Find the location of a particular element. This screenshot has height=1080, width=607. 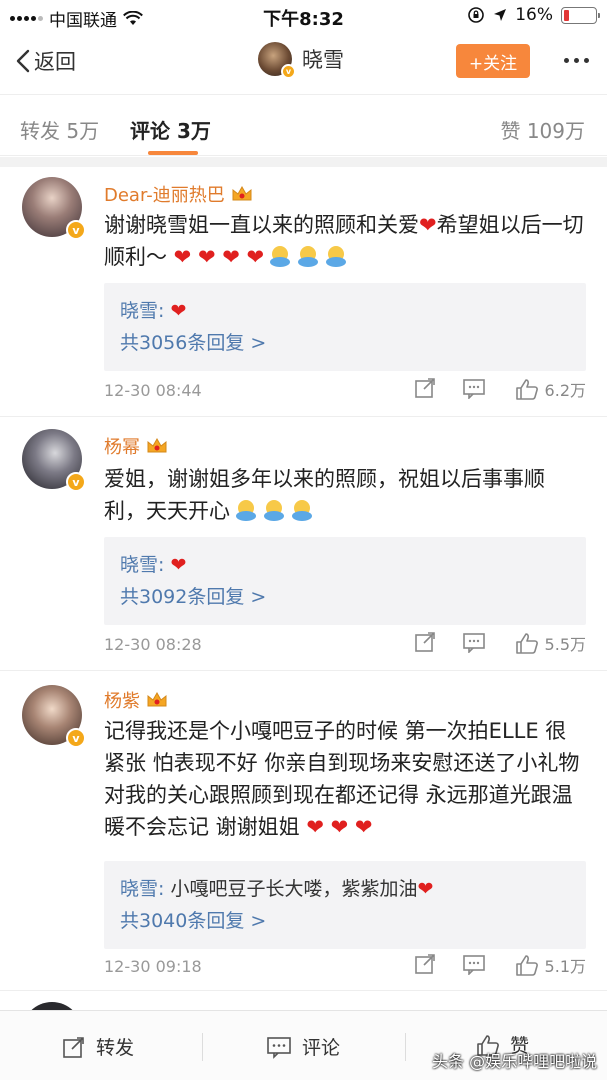

follow-button: +关注 is located at coordinates (493, 61).